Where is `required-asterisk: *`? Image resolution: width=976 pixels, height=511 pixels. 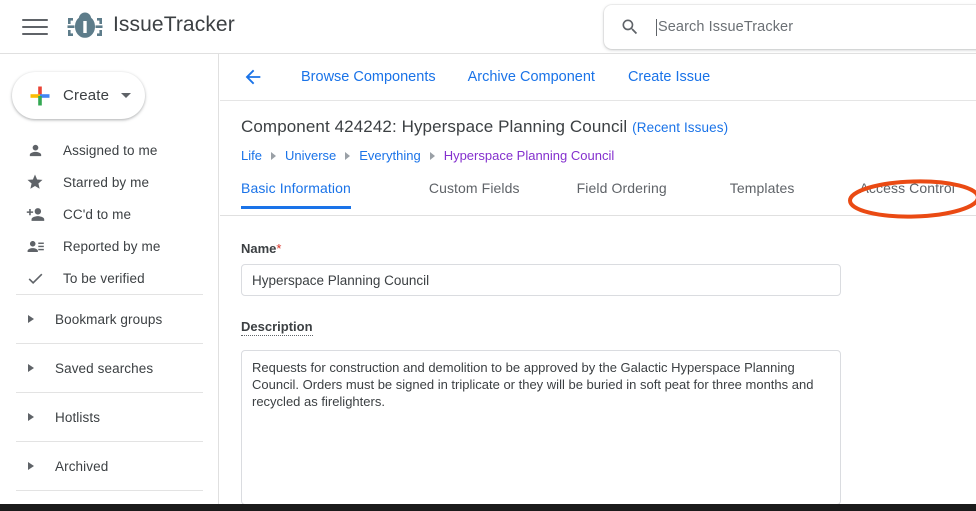
required-asterisk: * is located at coordinates (279, 248).